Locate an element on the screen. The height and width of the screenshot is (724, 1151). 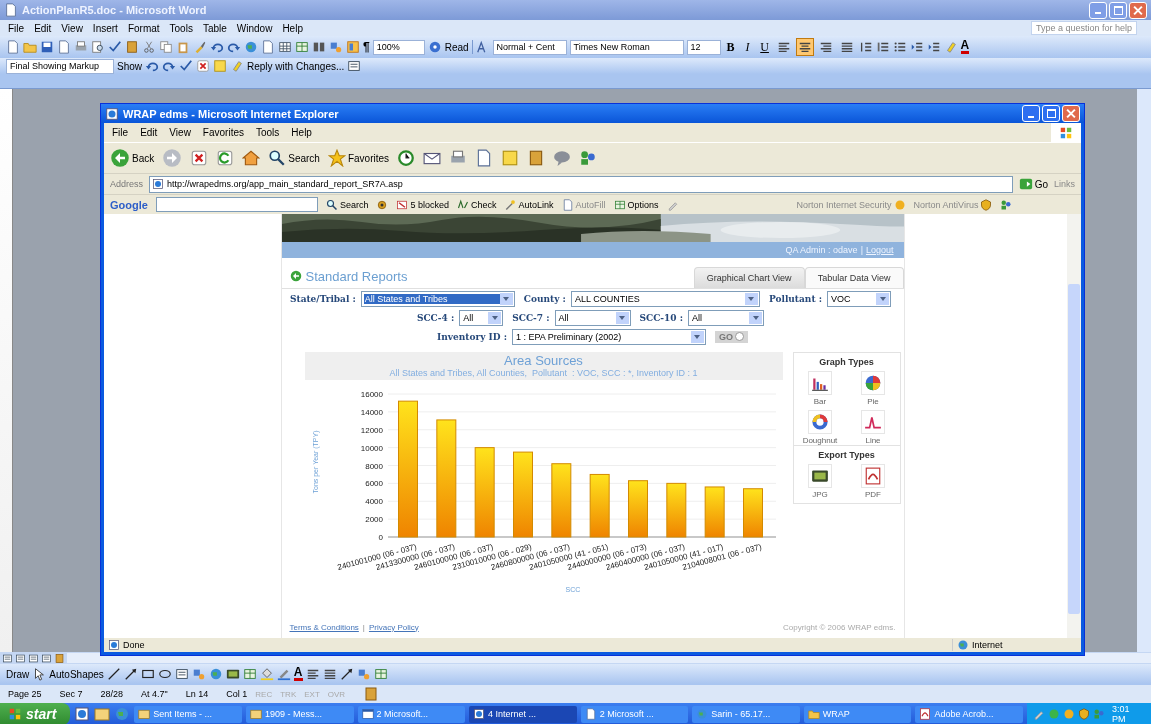
copyright-text: Copyright © 2006 WRAP edms. is located at coordinates (839, 627).